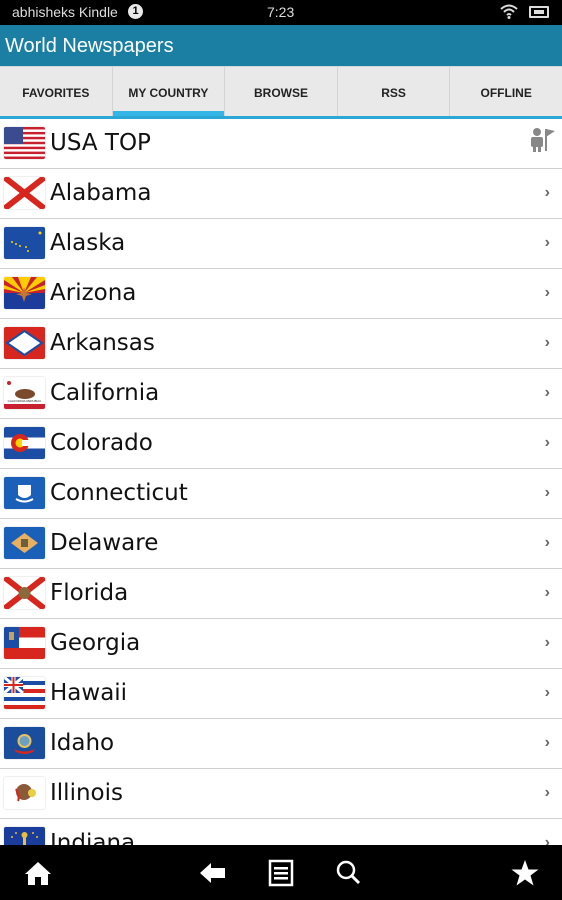 The width and height of the screenshot is (562, 900). What do you see at coordinates (65, 12) in the screenshot?
I see `device-name: abhisheks Kindle` at bounding box center [65, 12].